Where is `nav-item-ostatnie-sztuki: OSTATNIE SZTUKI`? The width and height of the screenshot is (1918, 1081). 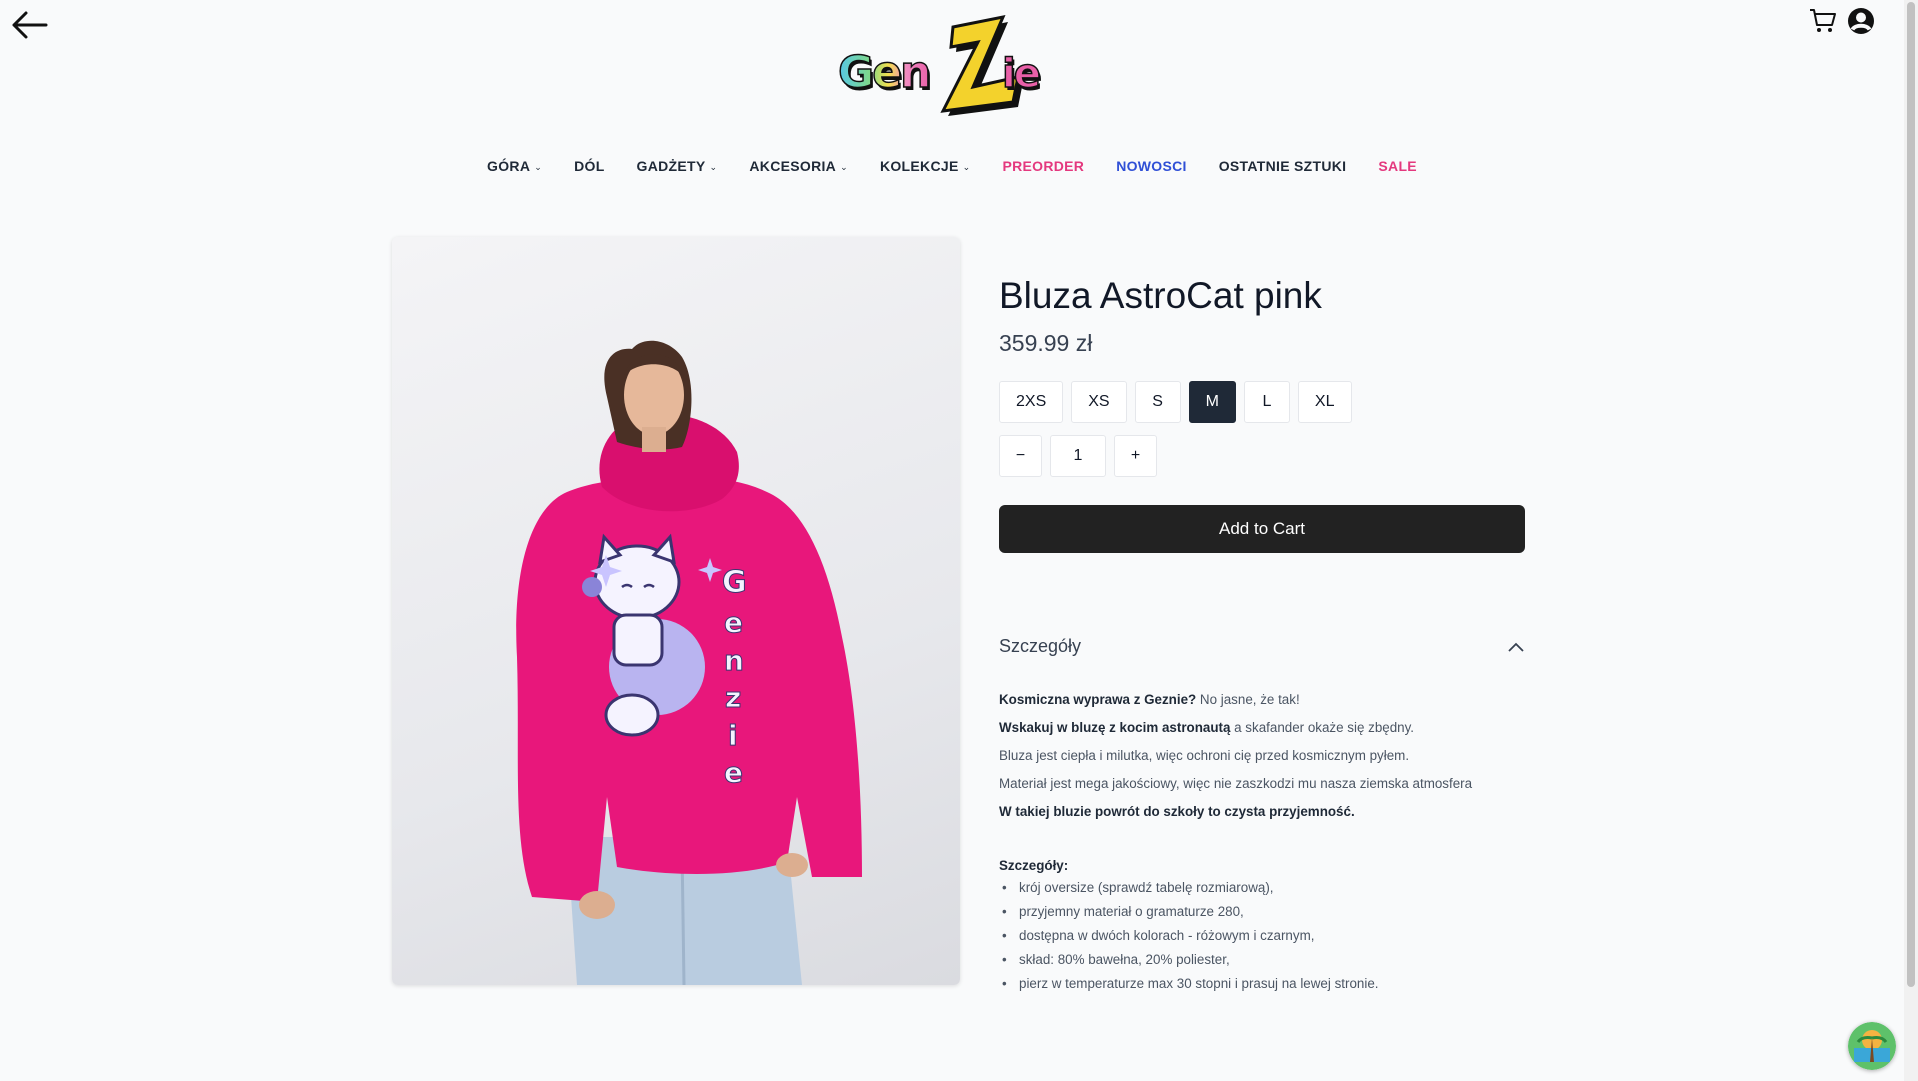
nav-item-ostatnie-sztuki: OSTATNIE SZTUKI is located at coordinates (1283, 166).